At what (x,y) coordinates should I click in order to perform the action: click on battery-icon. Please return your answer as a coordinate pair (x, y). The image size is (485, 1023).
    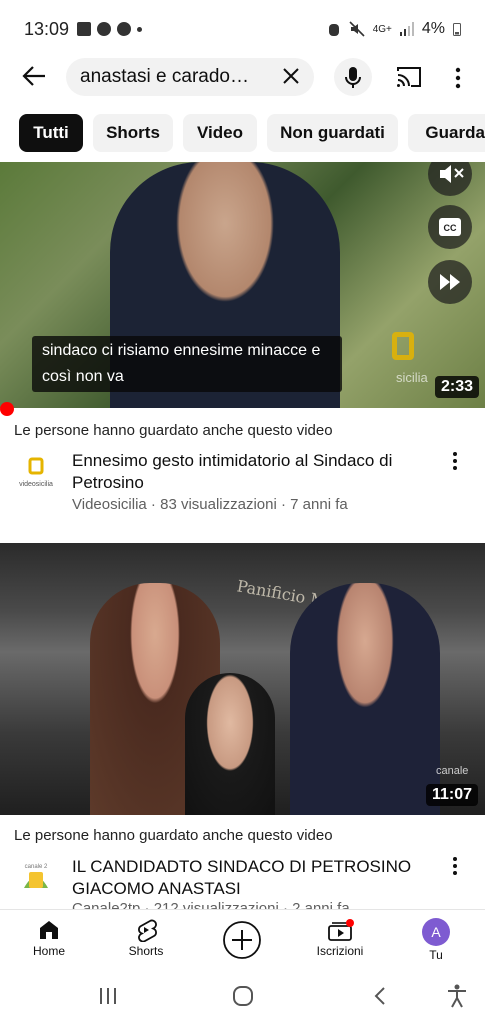
    Looking at the image, I should click on (457, 29).